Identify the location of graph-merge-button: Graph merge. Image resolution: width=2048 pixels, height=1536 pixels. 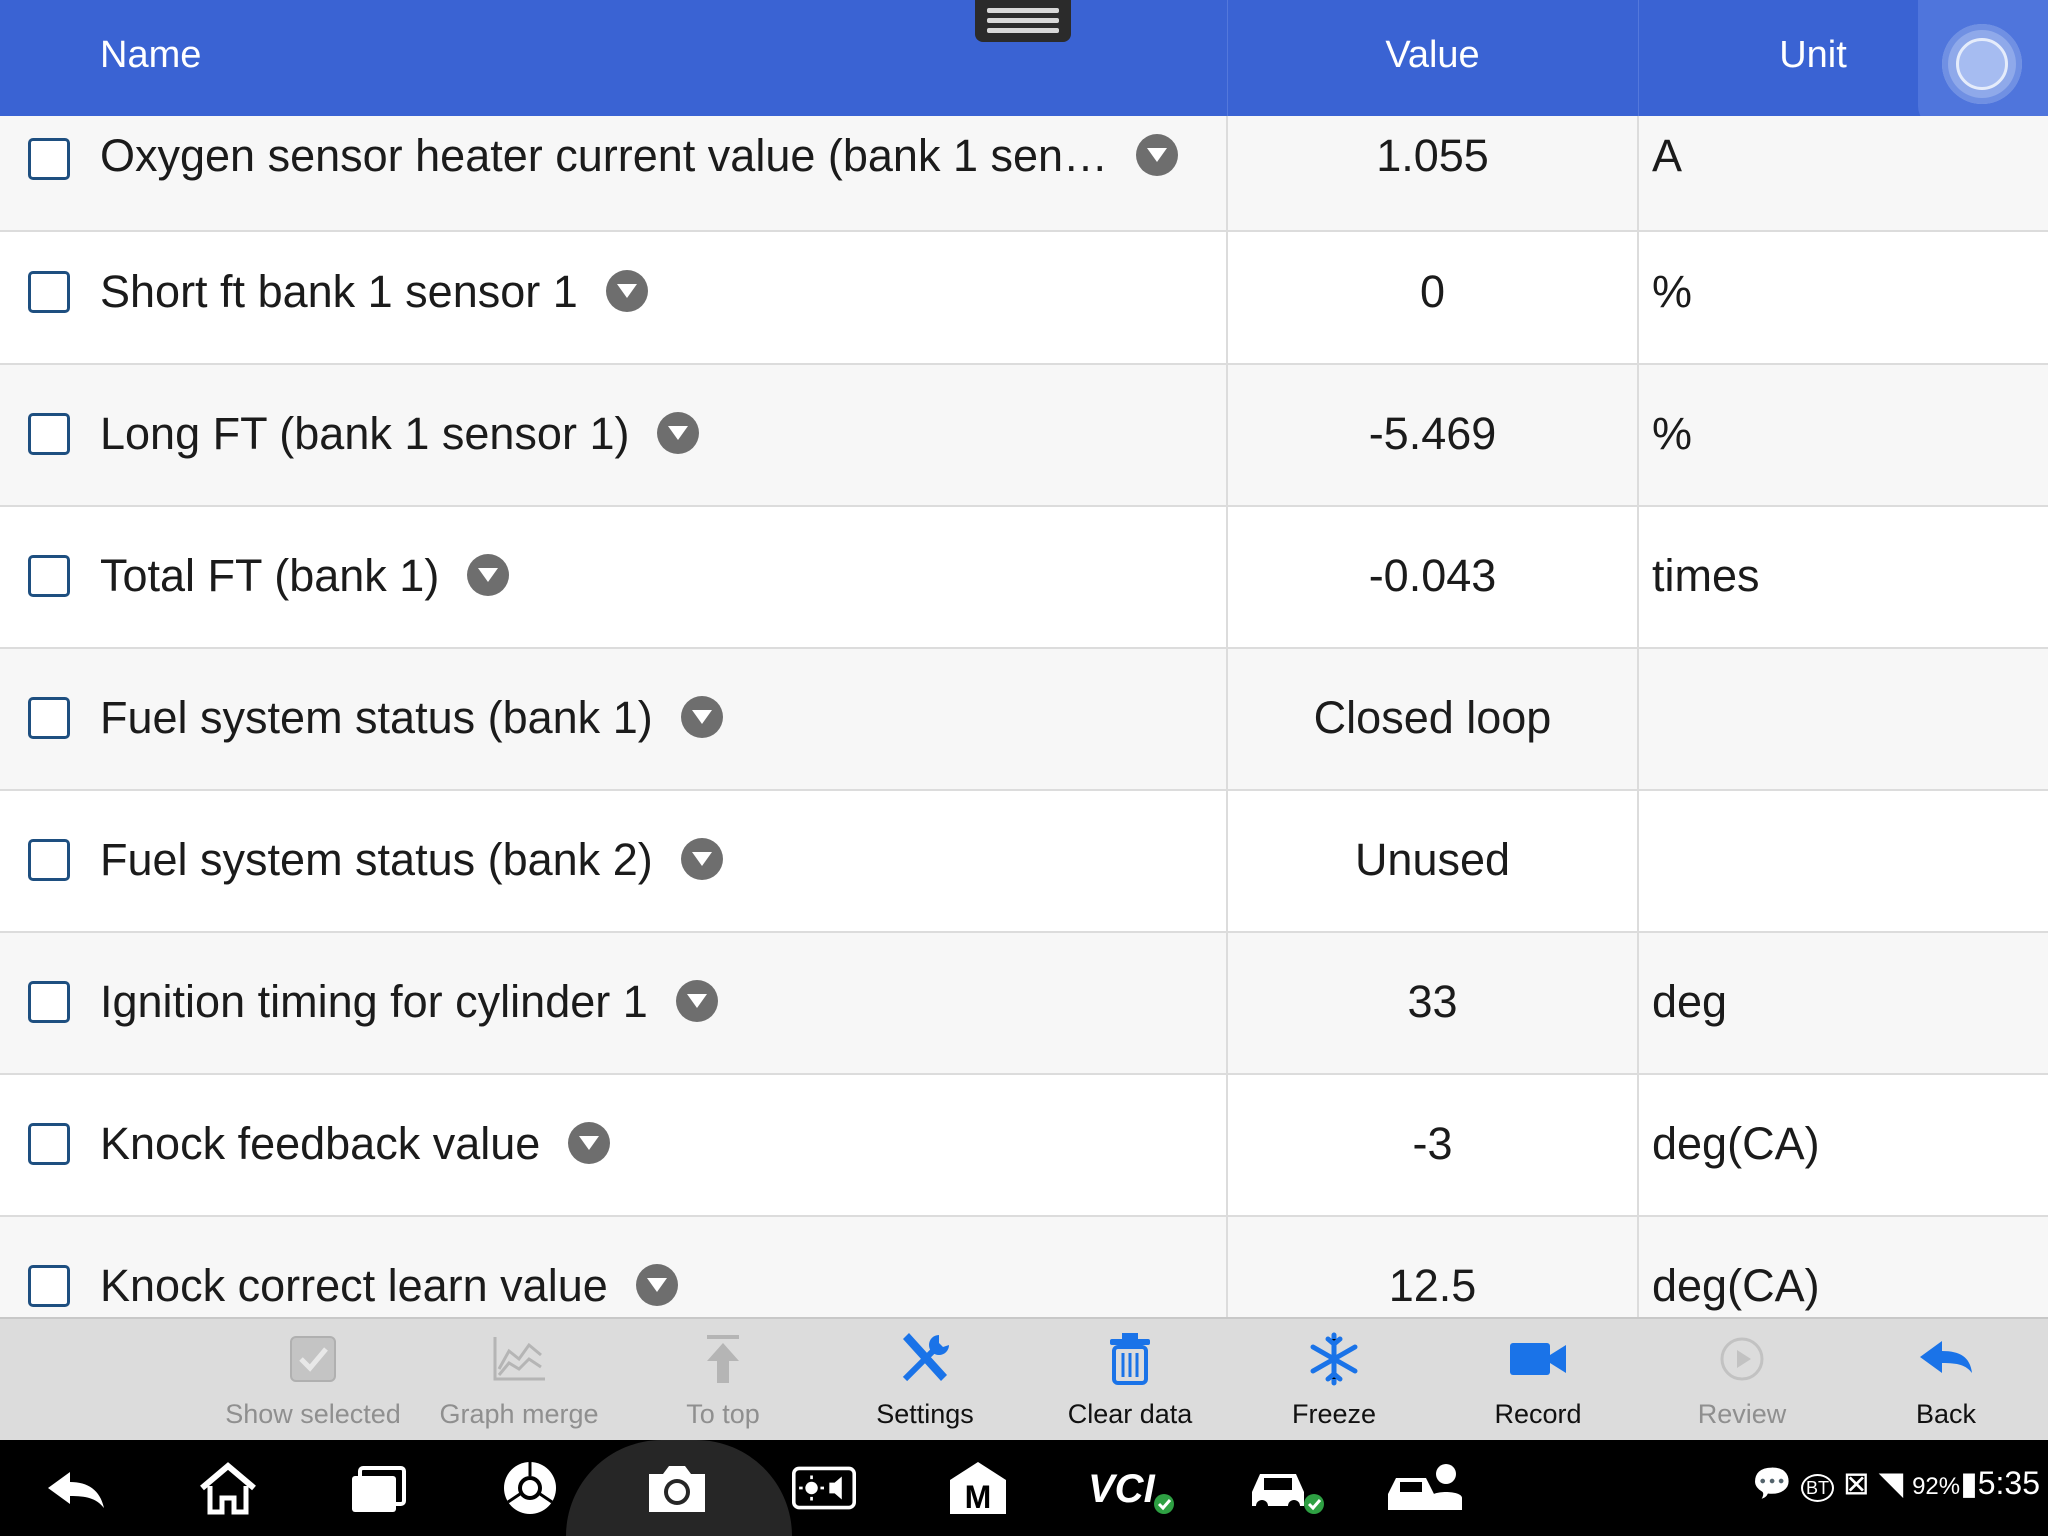
(519, 1380).